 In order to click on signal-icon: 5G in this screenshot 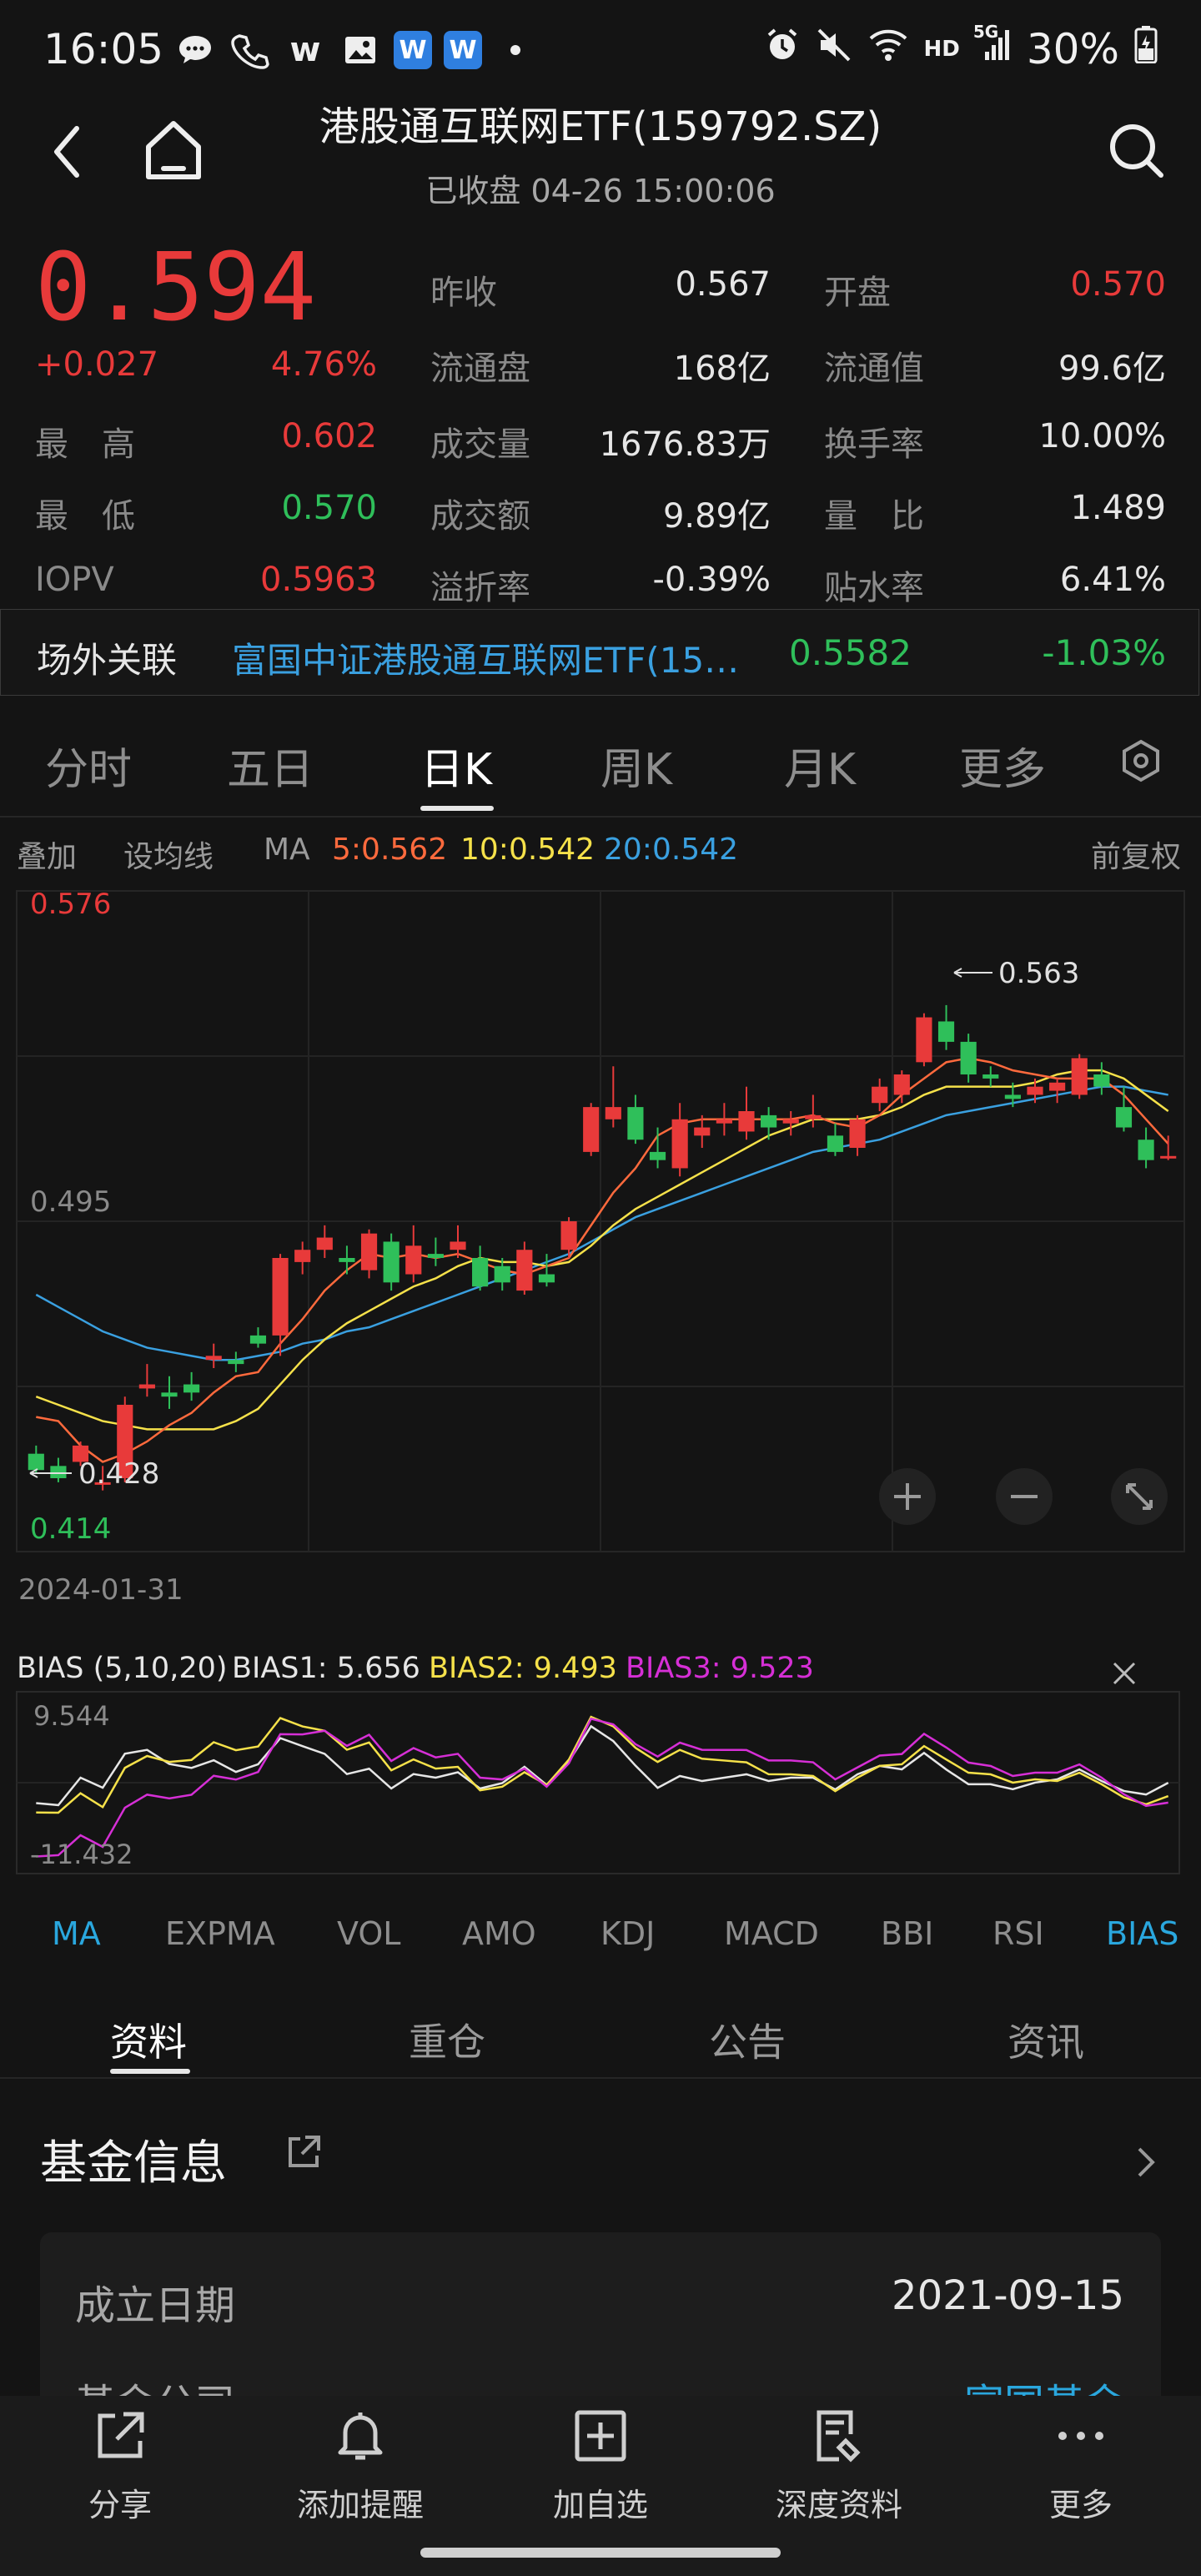, I will do `click(992, 47)`.